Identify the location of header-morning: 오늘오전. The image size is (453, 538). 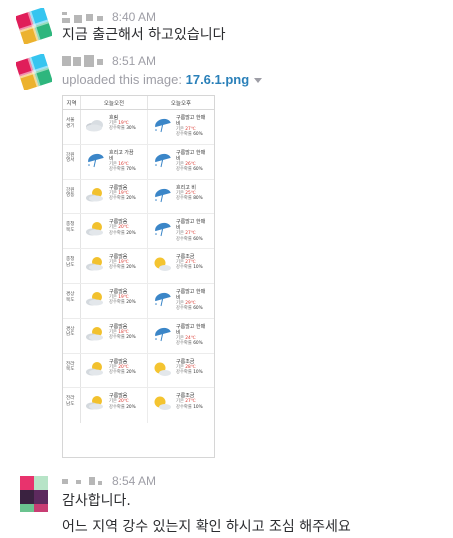
(114, 102).